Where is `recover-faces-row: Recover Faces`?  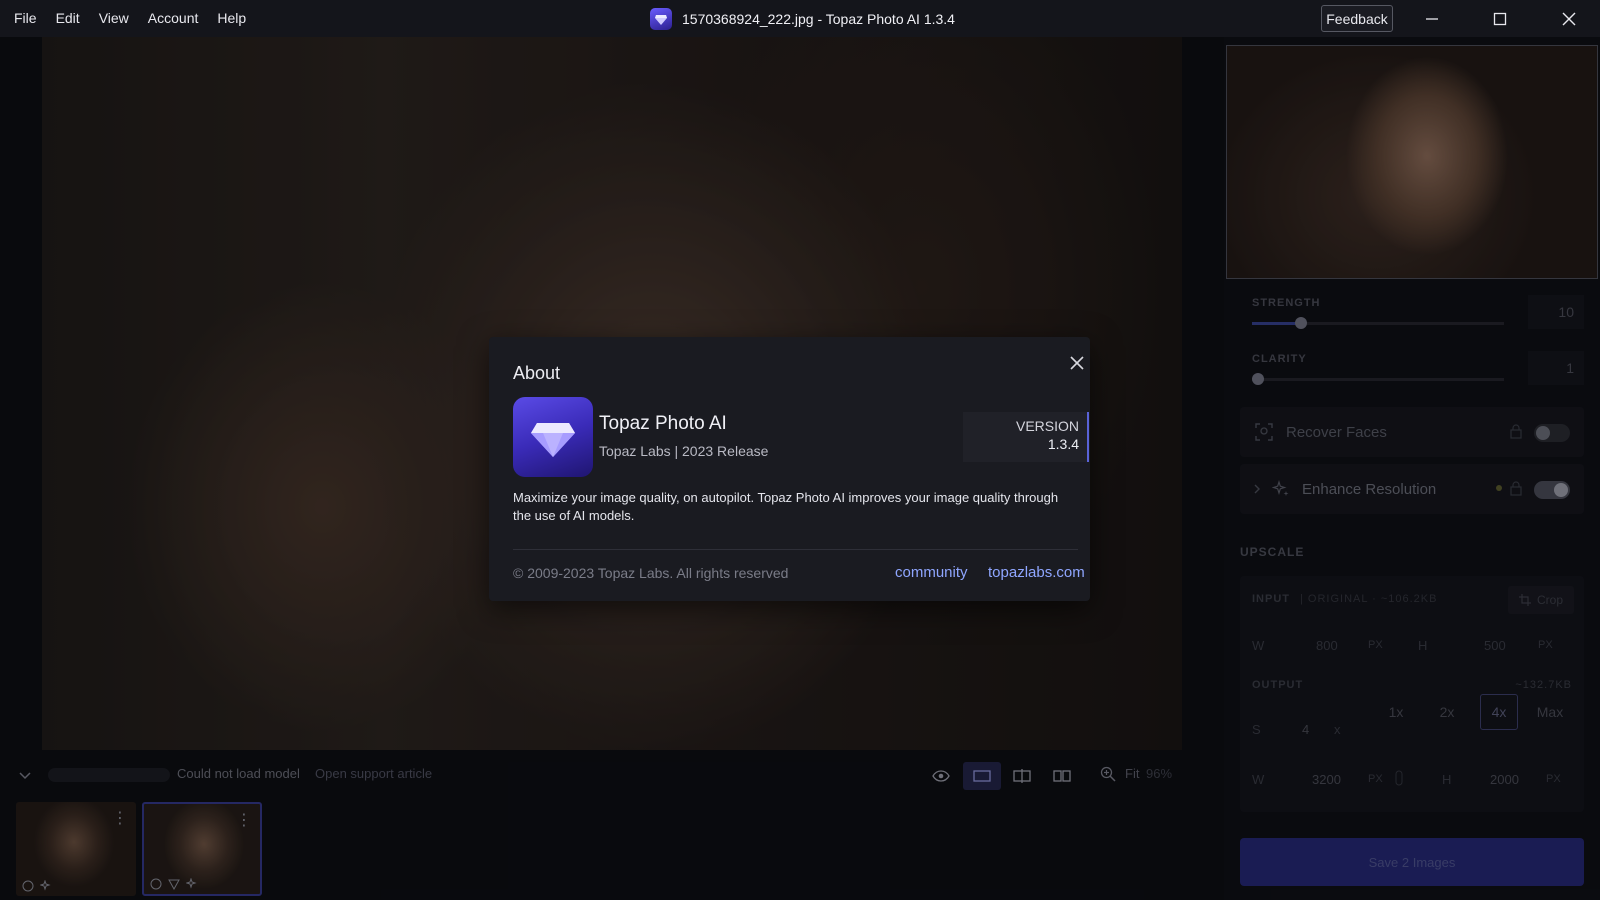 recover-faces-row: Recover Faces is located at coordinates (1412, 432).